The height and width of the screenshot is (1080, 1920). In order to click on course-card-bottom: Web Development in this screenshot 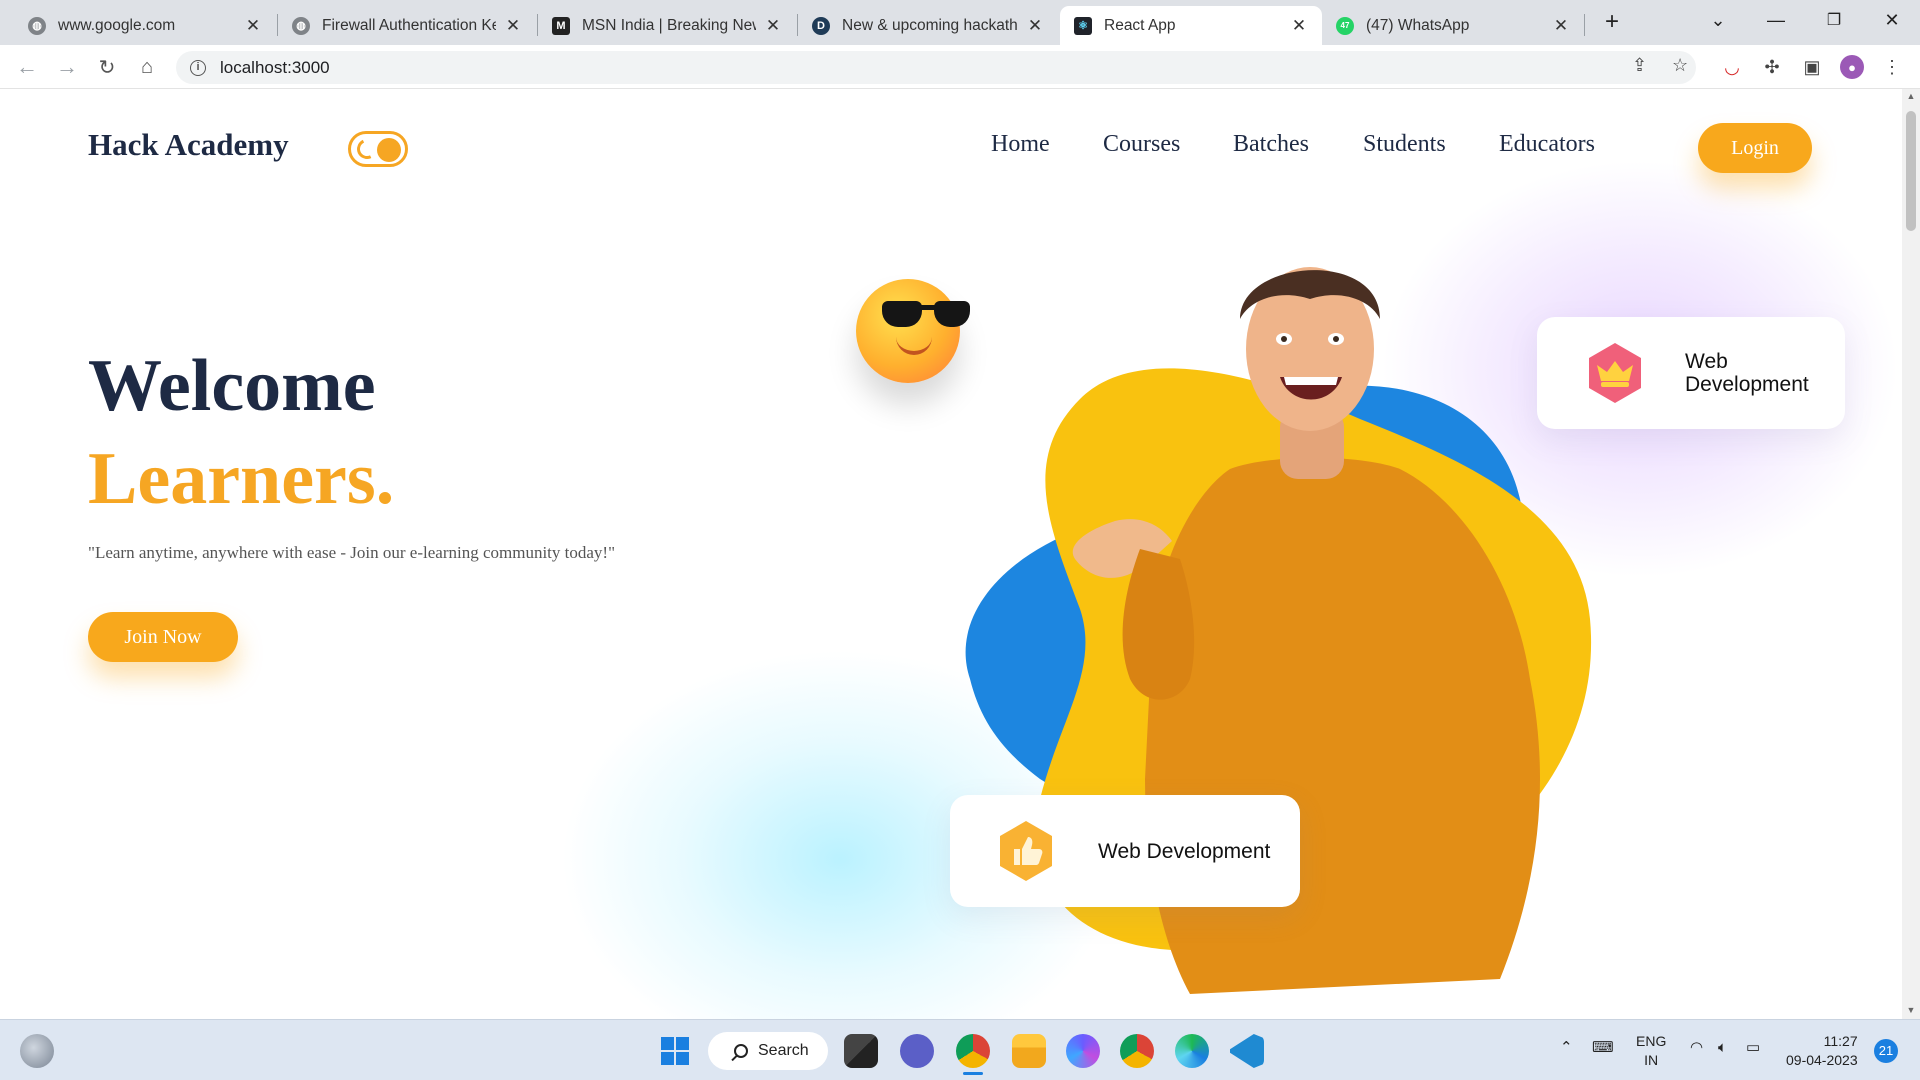, I will do `click(1125, 851)`.